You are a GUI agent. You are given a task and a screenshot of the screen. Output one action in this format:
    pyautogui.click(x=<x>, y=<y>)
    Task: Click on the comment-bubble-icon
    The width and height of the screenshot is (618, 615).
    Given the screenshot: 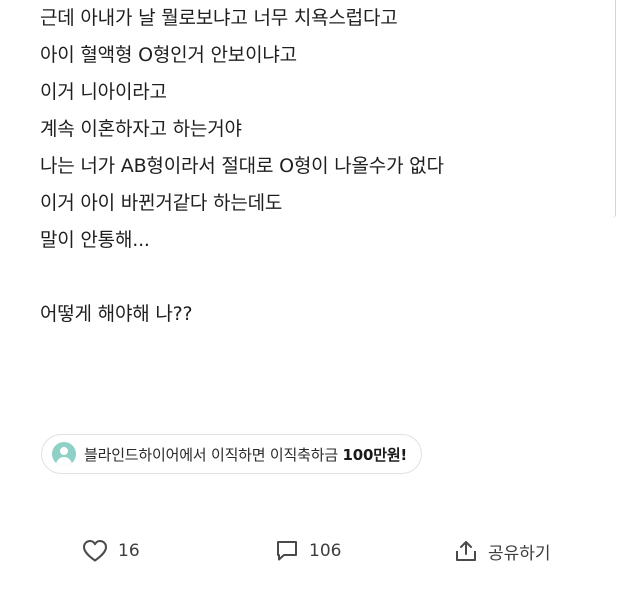 What is the action you would take?
    pyautogui.click(x=287, y=551)
    